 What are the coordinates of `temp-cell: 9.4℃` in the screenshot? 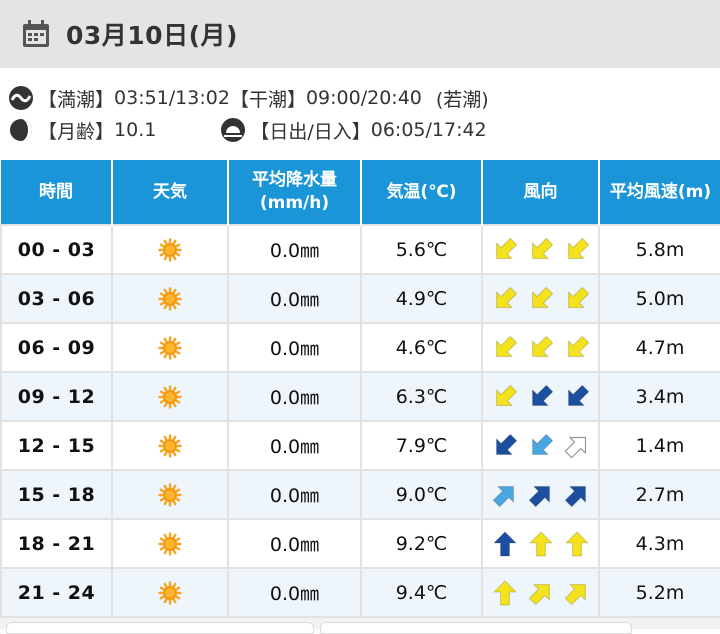 It's located at (421, 592).